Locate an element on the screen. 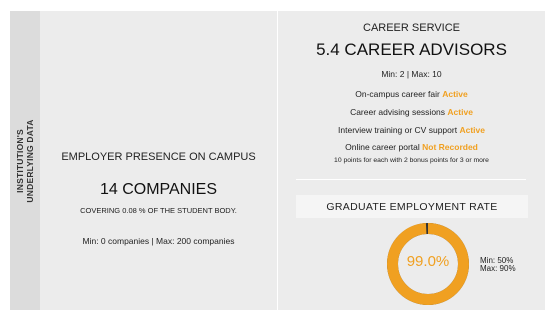 Image resolution: width=550 pixels, height=310 pixels. career-service-range: Min: 2 | Max: 10 is located at coordinates (411, 74).